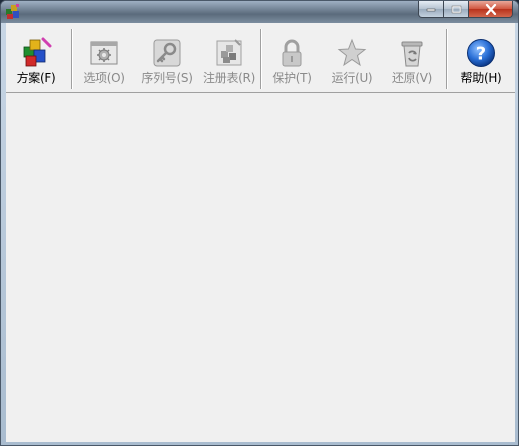 The image size is (519, 446). I want to click on star-icon, so click(352, 52).